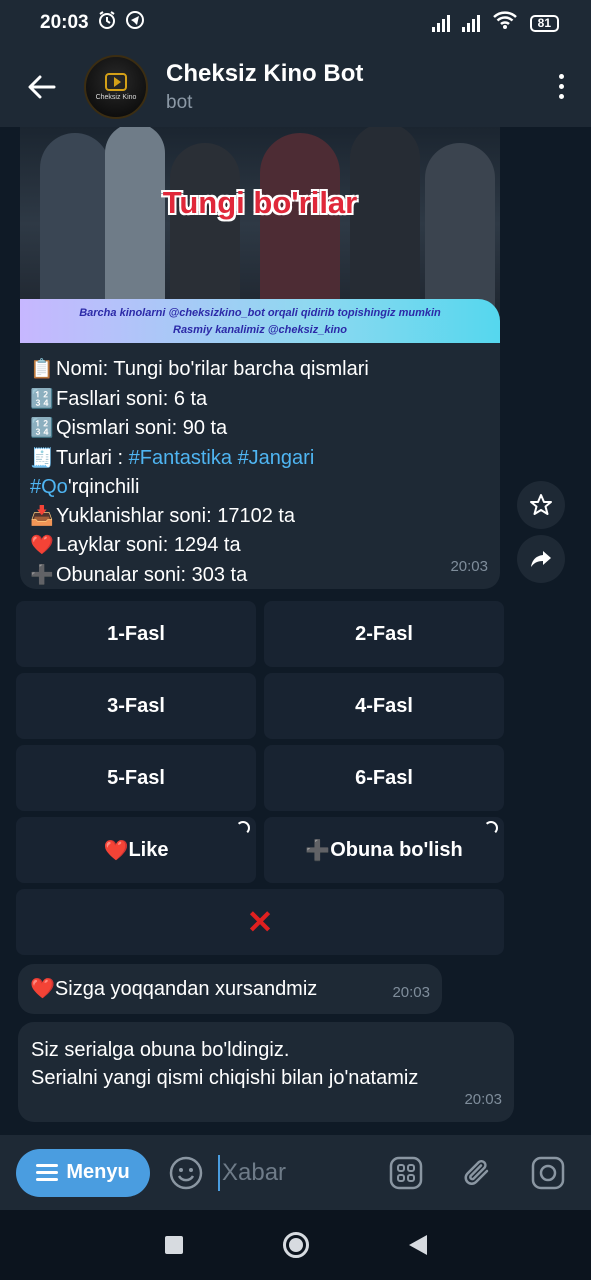  I want to click on recents-button, so click(173, 1245).